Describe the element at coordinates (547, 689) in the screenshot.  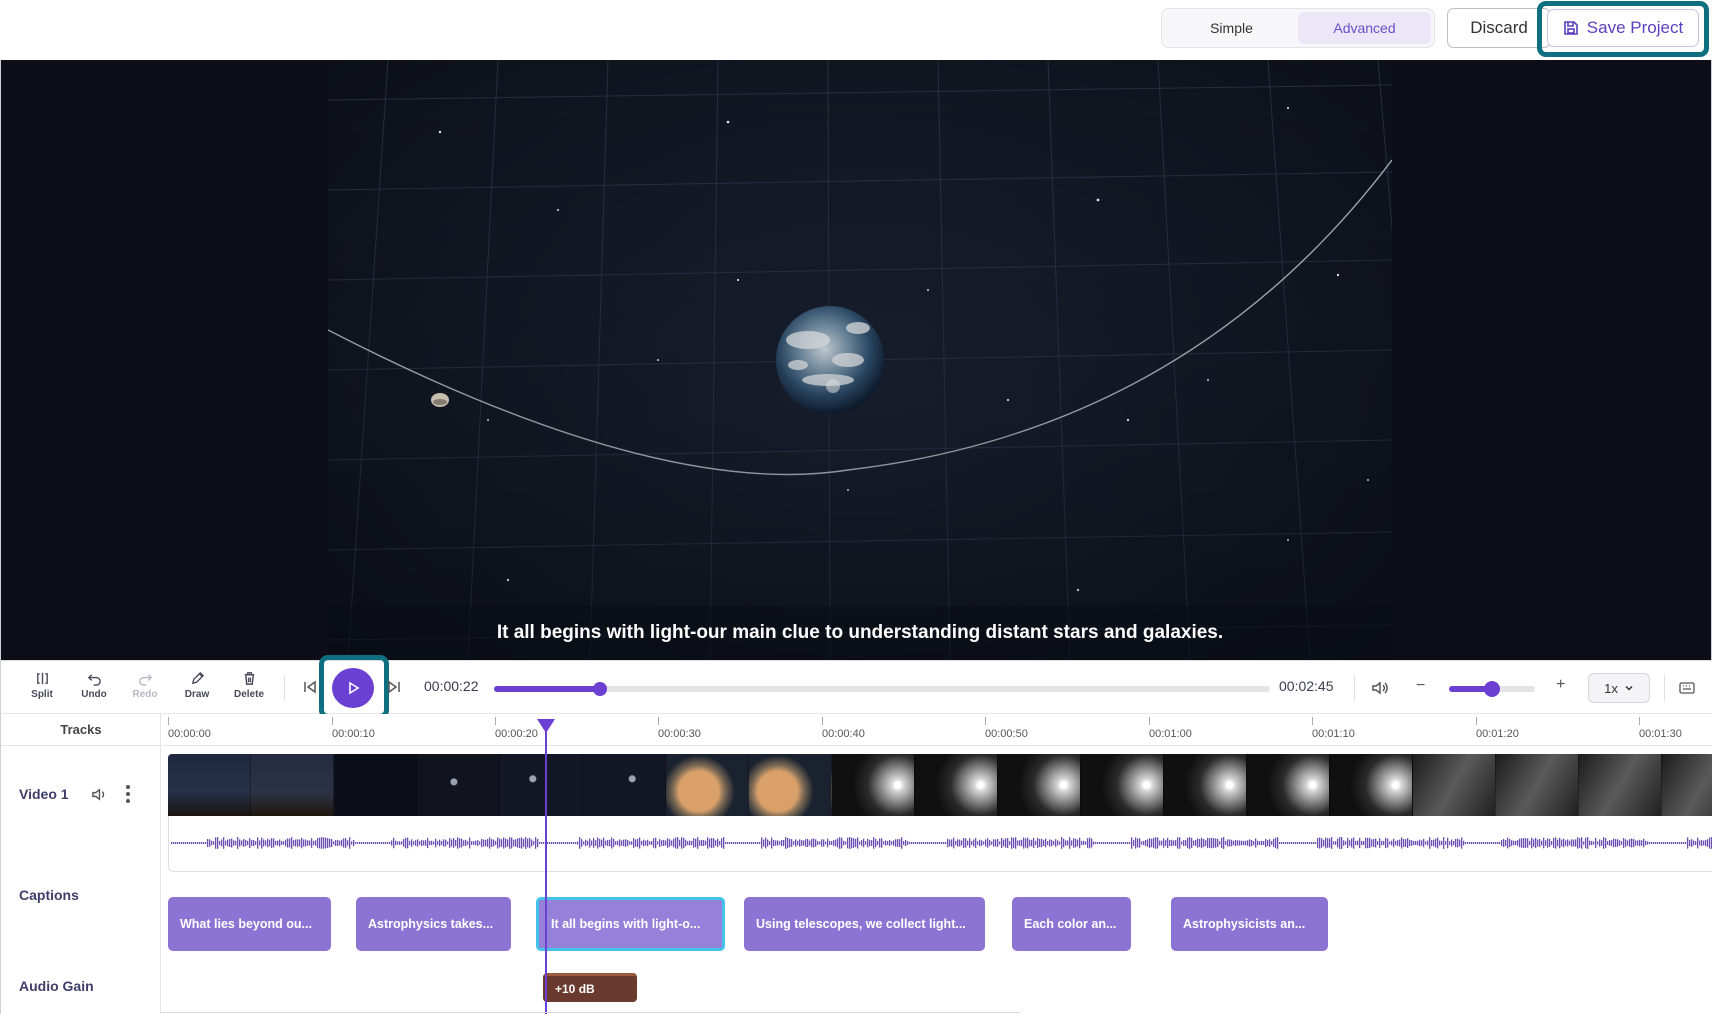
I see `scrubber-progress` at that location.